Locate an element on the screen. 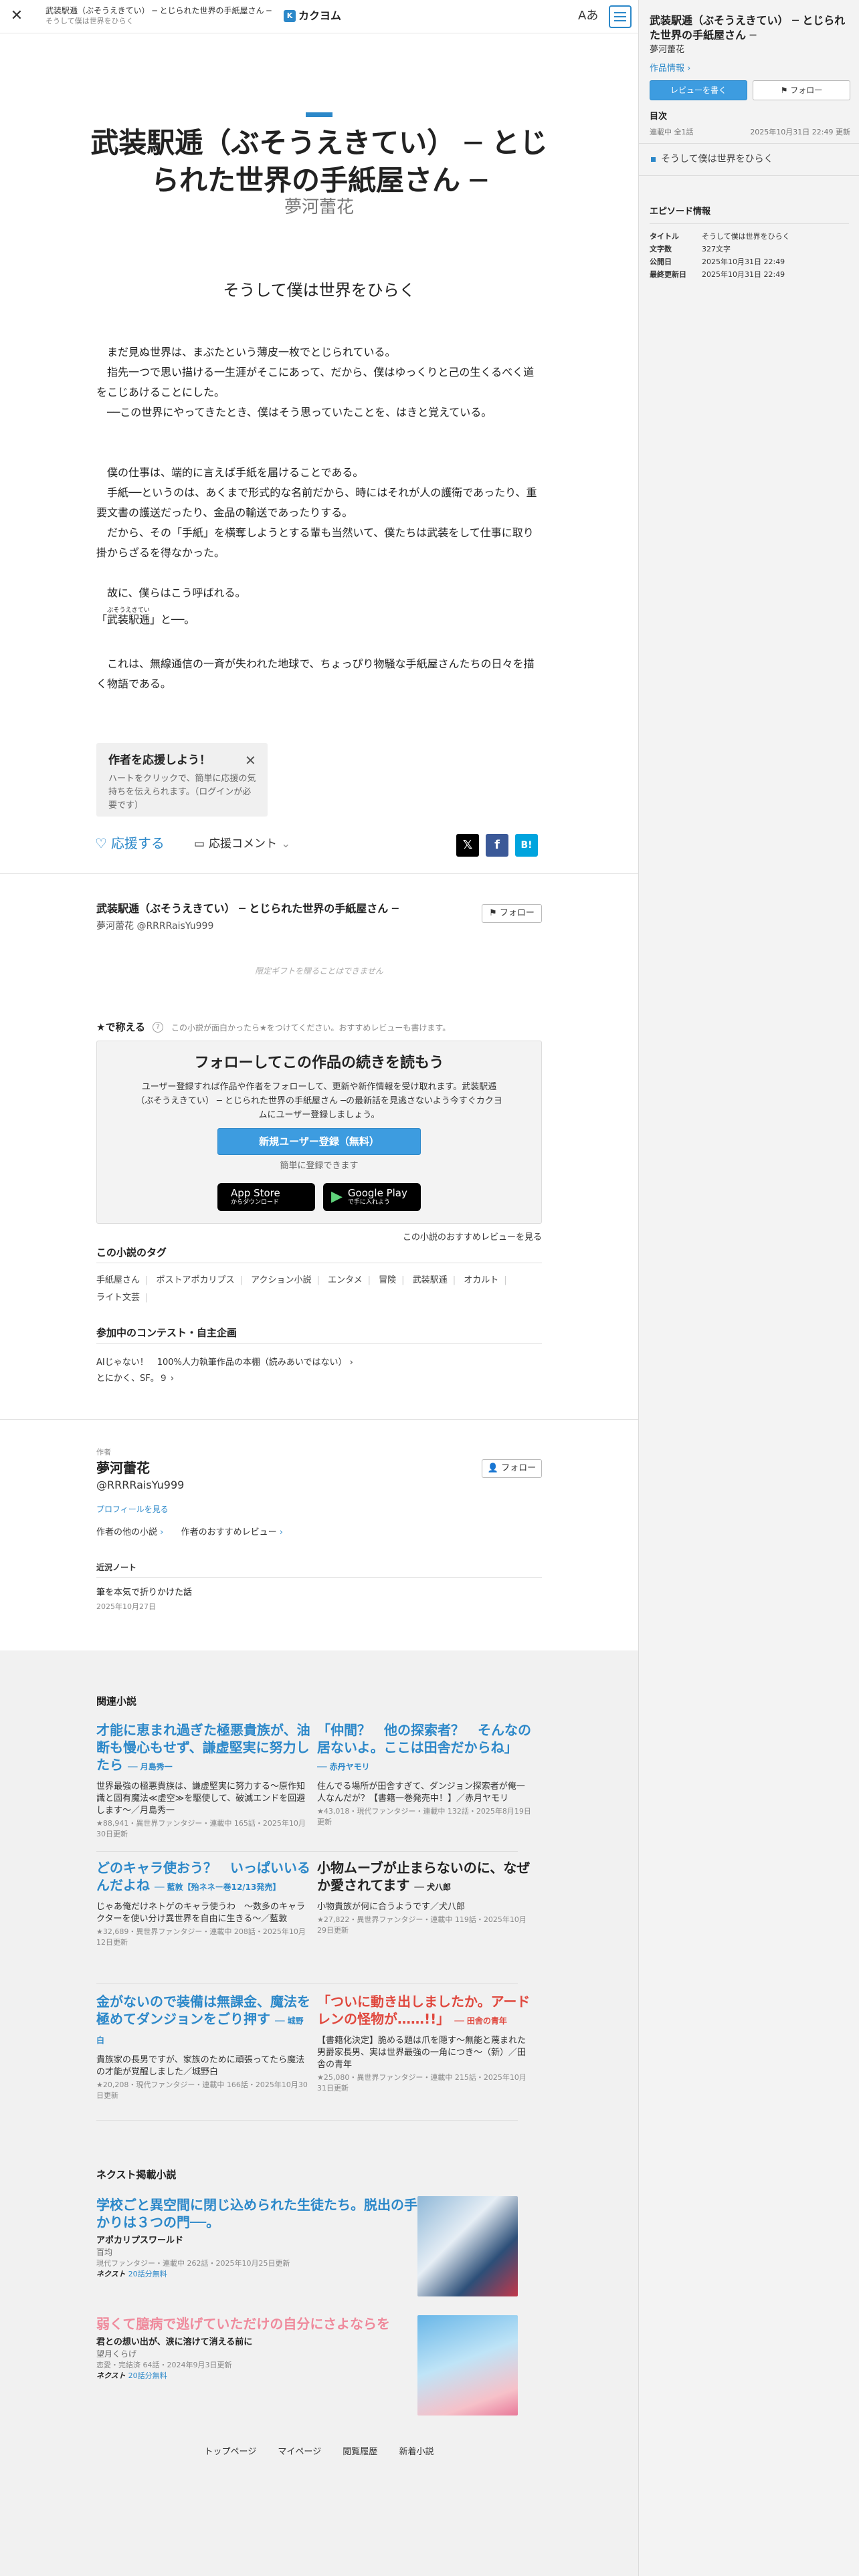 The image size is (859, 2576). title-decoration is located at coordinates (319, 115).